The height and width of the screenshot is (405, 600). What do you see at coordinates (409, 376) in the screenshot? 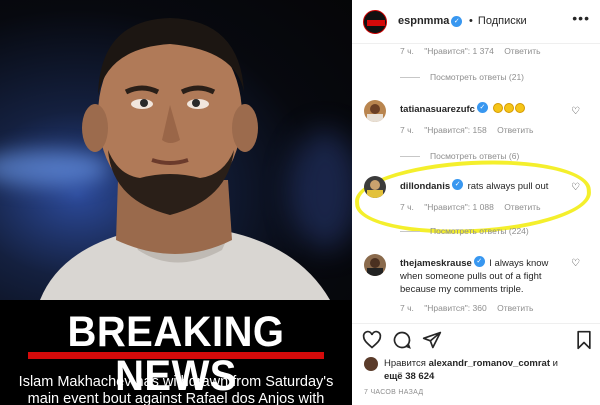
I see `likes-count-button: ещё 38 624` at bounding box center [409, 376].